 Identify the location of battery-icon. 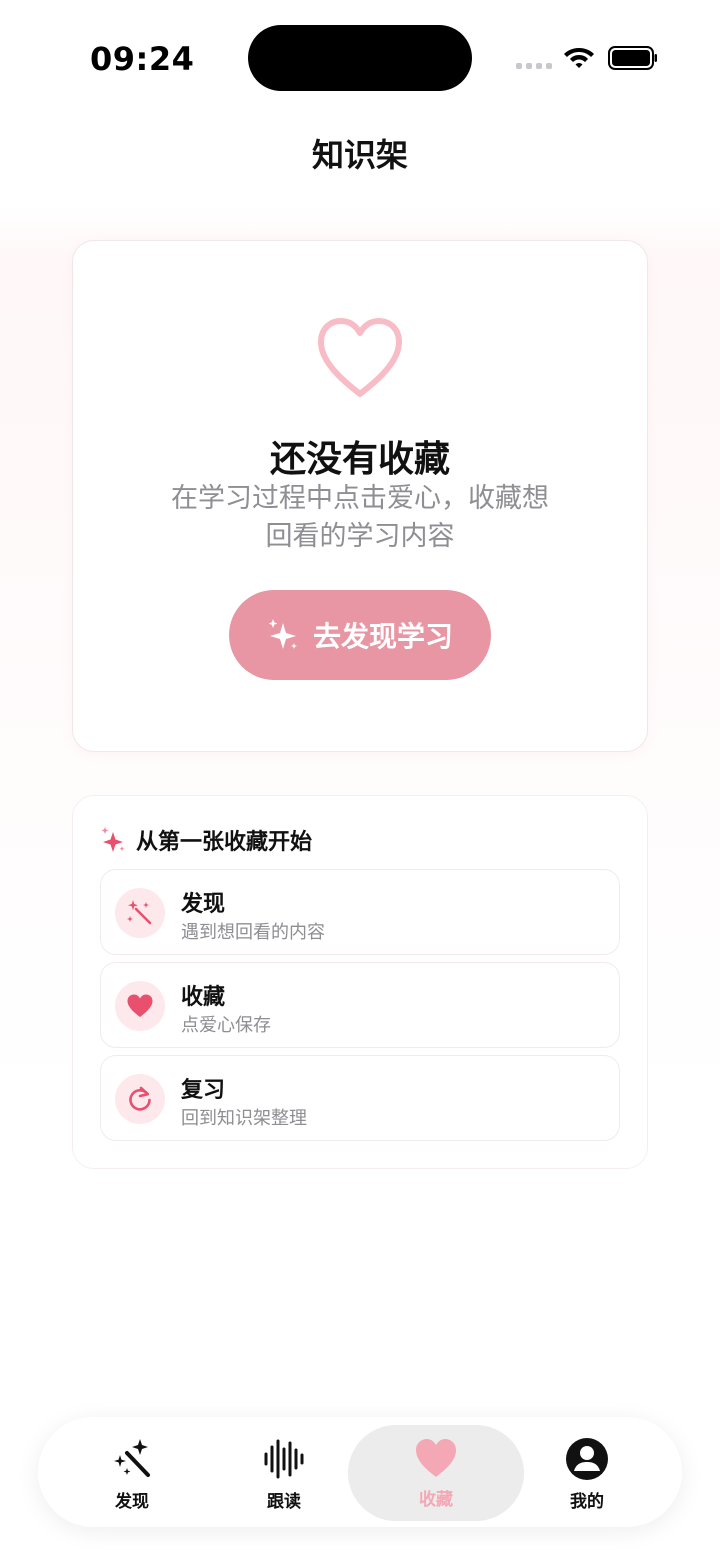
(632, 58).